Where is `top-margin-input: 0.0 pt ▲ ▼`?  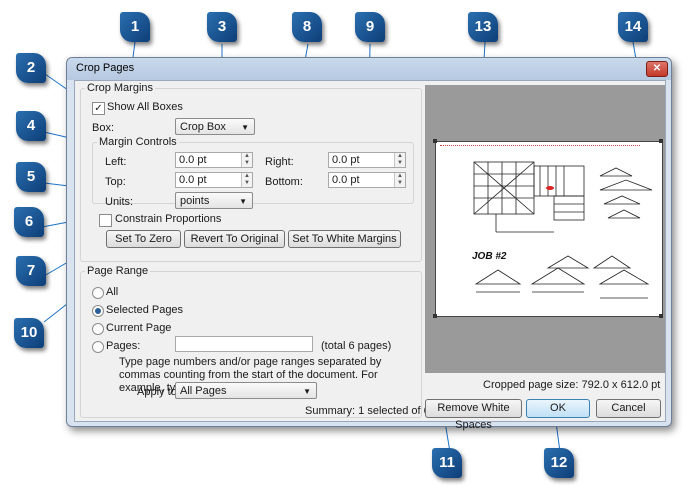
top-margin-input: 0.0 pt ▲ ▼ is located at coordinates (214, 180).